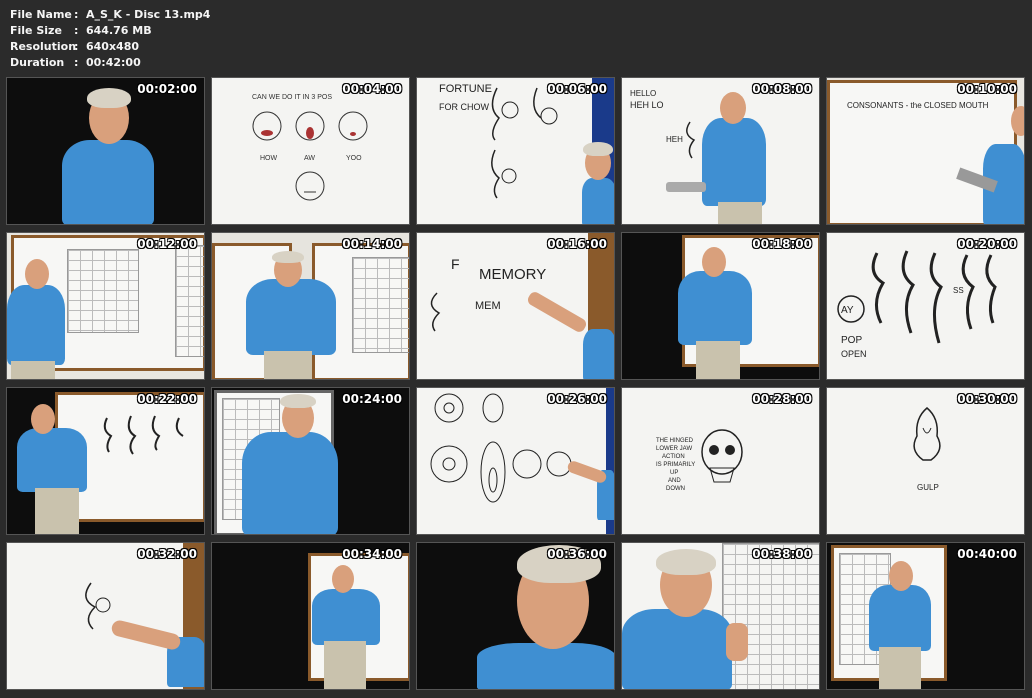  I want to click on thumbnail: F MEMORY MEM 00:16:00, so click(515, 306).